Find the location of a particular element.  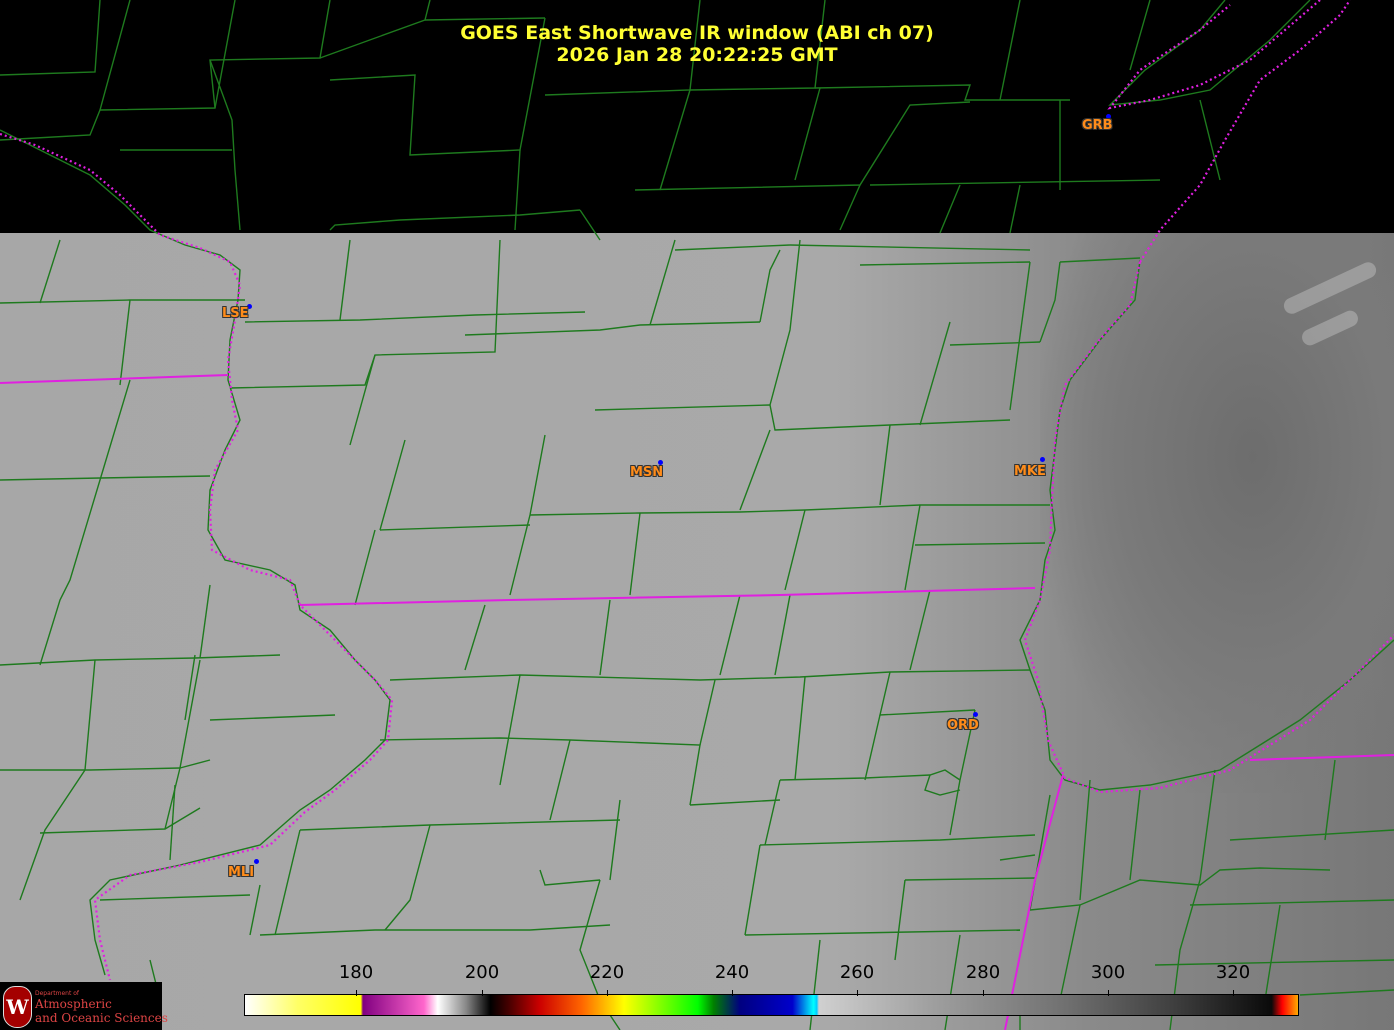

uw-crest-icon: W is located at coordinates (17, 1007).